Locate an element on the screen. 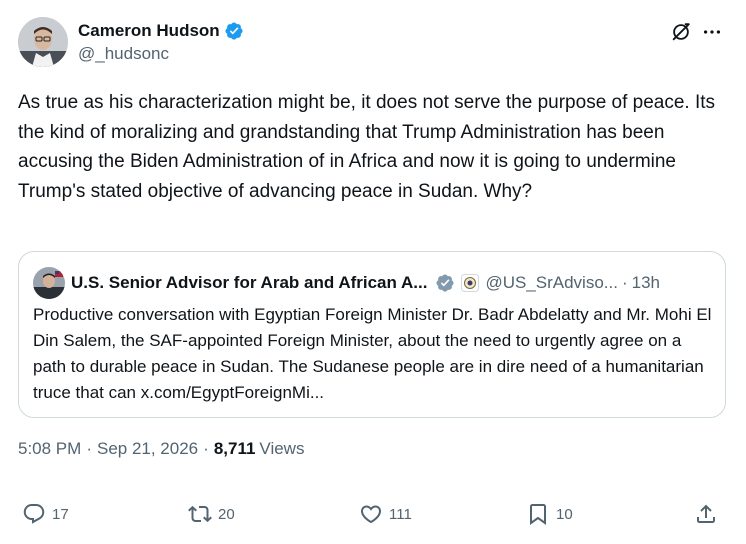 Image resolution: width=746 pixels, height=544 pixels. grok-icon is located at coordinates (681, 32).